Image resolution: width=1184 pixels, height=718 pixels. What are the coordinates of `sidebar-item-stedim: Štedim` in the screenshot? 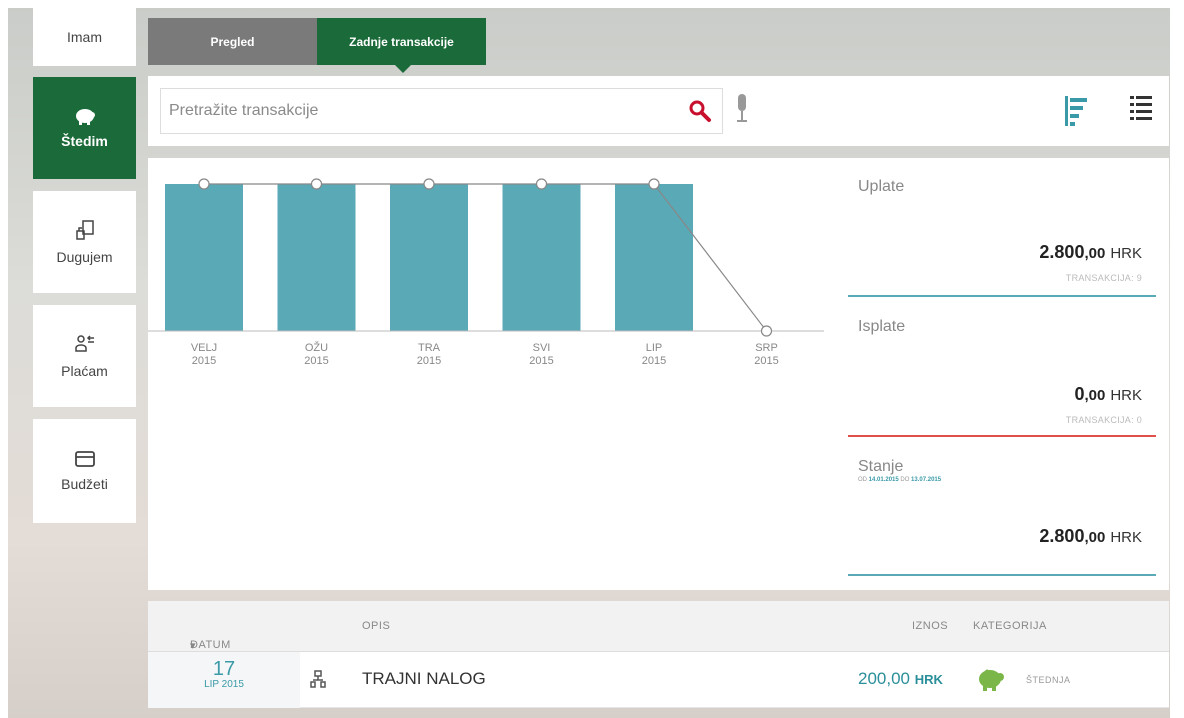 It's located at (84, 128).